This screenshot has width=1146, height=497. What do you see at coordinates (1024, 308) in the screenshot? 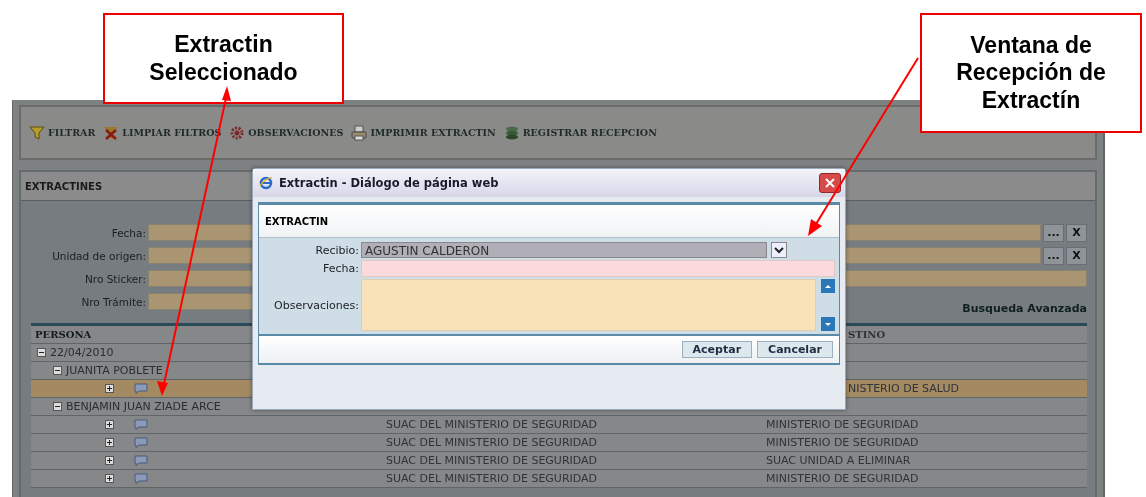
I see `advanced-search-link: Busqueda Avanzada` at bounding box center [1024, 308].